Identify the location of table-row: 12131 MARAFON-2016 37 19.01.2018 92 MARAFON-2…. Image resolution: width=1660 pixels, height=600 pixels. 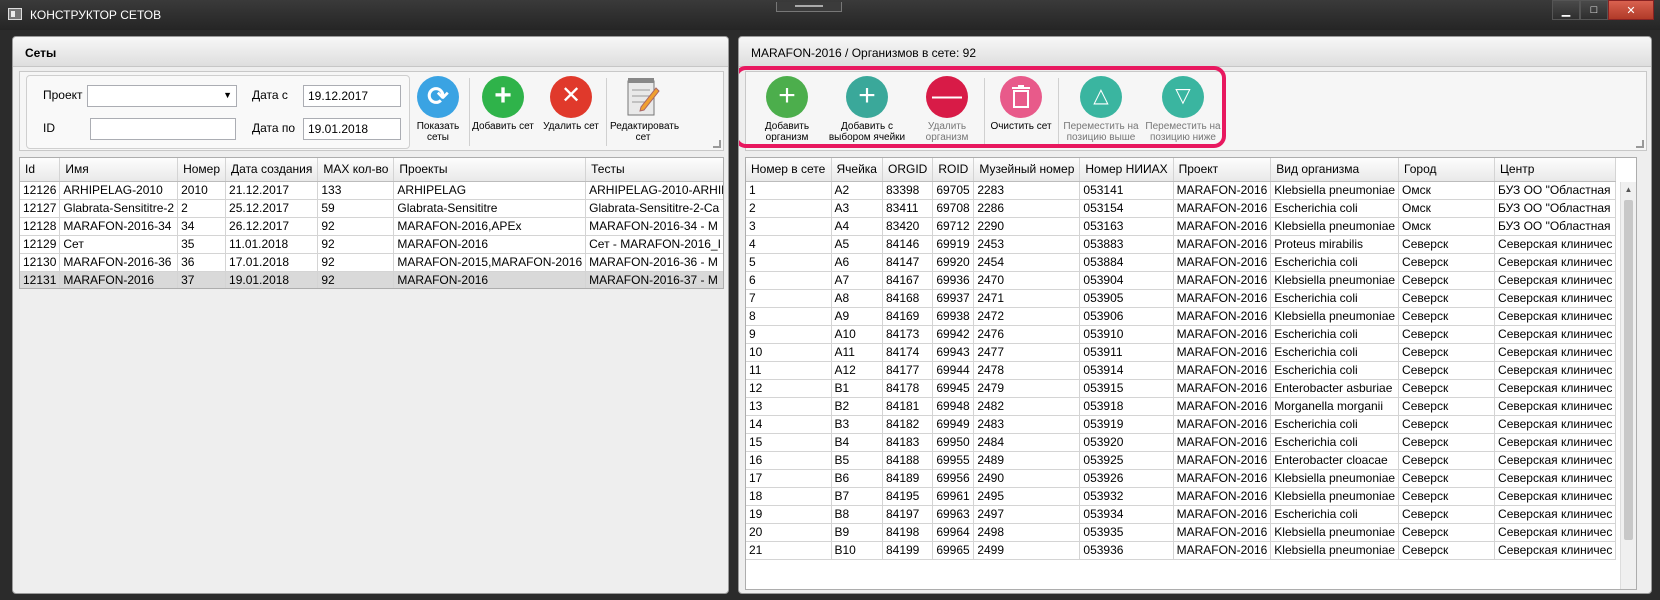
(371, 279).